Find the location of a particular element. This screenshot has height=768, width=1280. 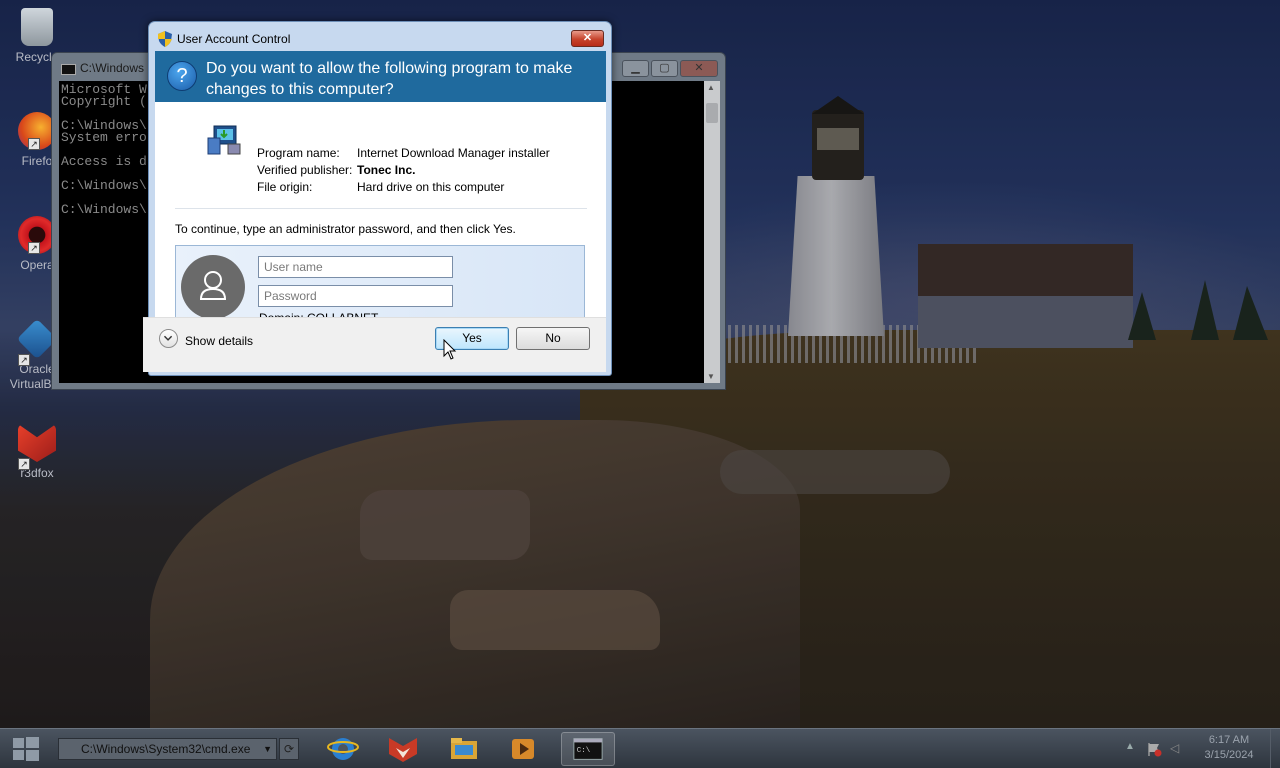

clock-date: 3/15/2024 is located at coordinates (1229, 755).